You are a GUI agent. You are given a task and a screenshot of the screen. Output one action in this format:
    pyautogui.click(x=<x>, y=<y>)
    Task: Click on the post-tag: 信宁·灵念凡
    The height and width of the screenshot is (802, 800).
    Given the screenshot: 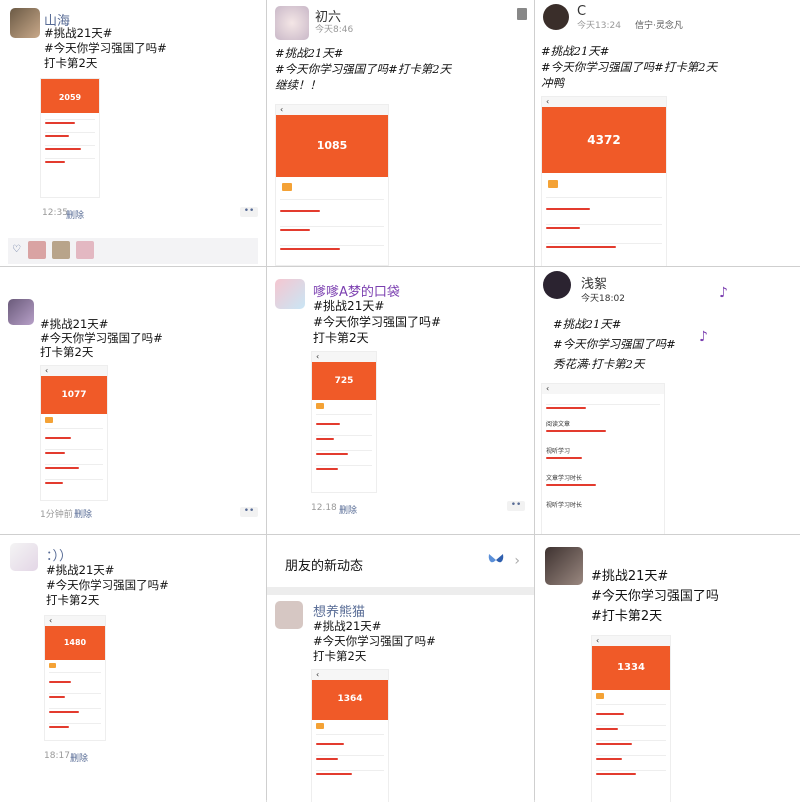 What is the action you would take?
    pyautogui.click(x=659, y=26)
    